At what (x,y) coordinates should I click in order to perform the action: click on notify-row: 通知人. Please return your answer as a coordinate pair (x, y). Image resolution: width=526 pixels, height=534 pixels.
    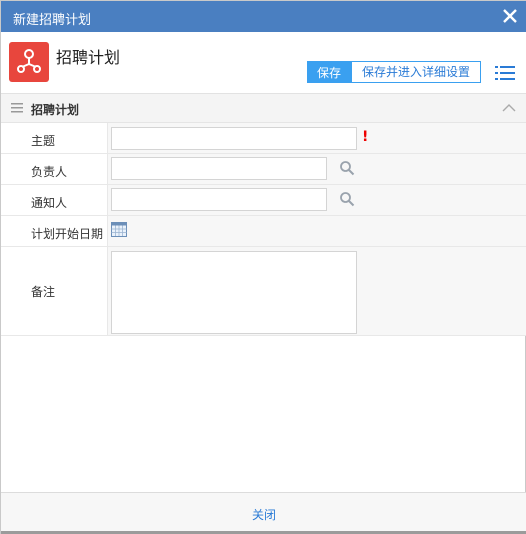
    Looking at the image, I should click on (263, 200).